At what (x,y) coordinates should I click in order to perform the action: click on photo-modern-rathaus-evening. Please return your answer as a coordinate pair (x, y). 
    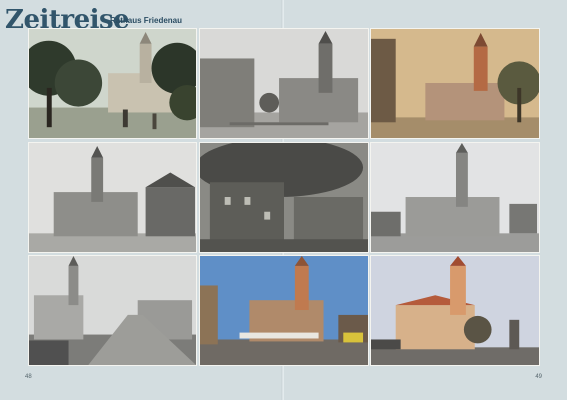
    Looking at the image, I should click on (455, 310).